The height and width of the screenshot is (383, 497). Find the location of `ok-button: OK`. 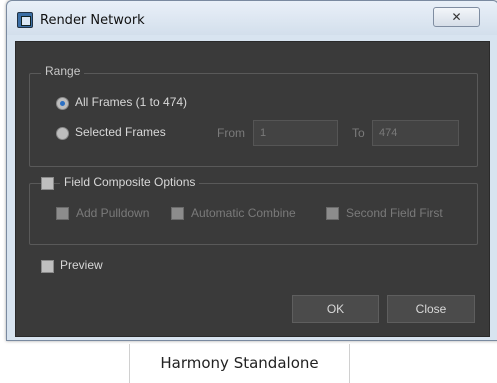

ok-button: OK is located at coordinates (335, 309).